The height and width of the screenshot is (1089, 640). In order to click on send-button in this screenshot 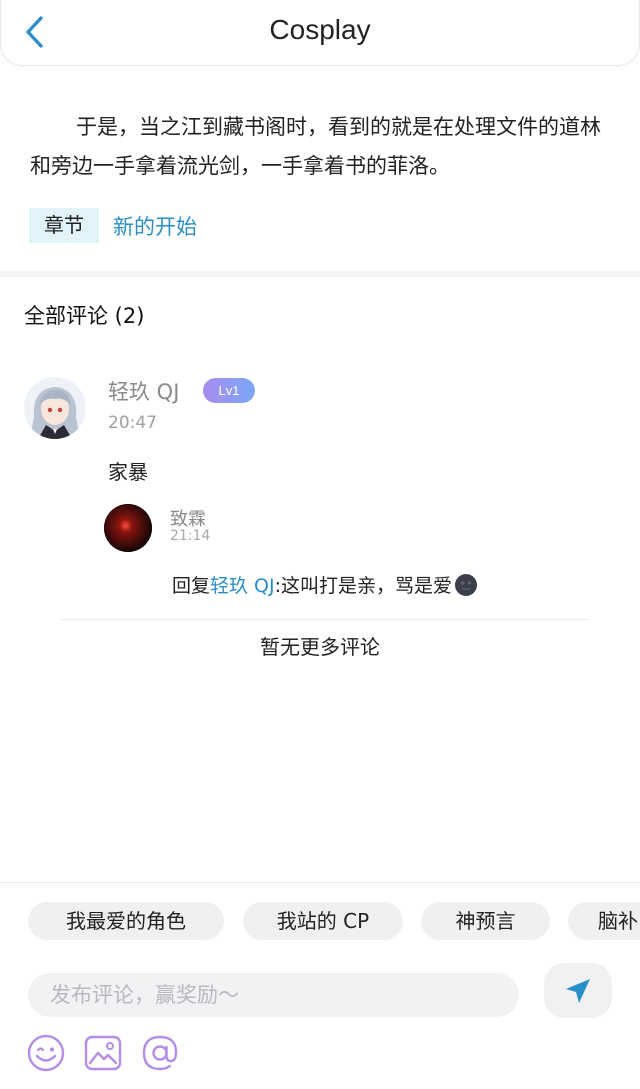, I will do `click(578, 990)`.